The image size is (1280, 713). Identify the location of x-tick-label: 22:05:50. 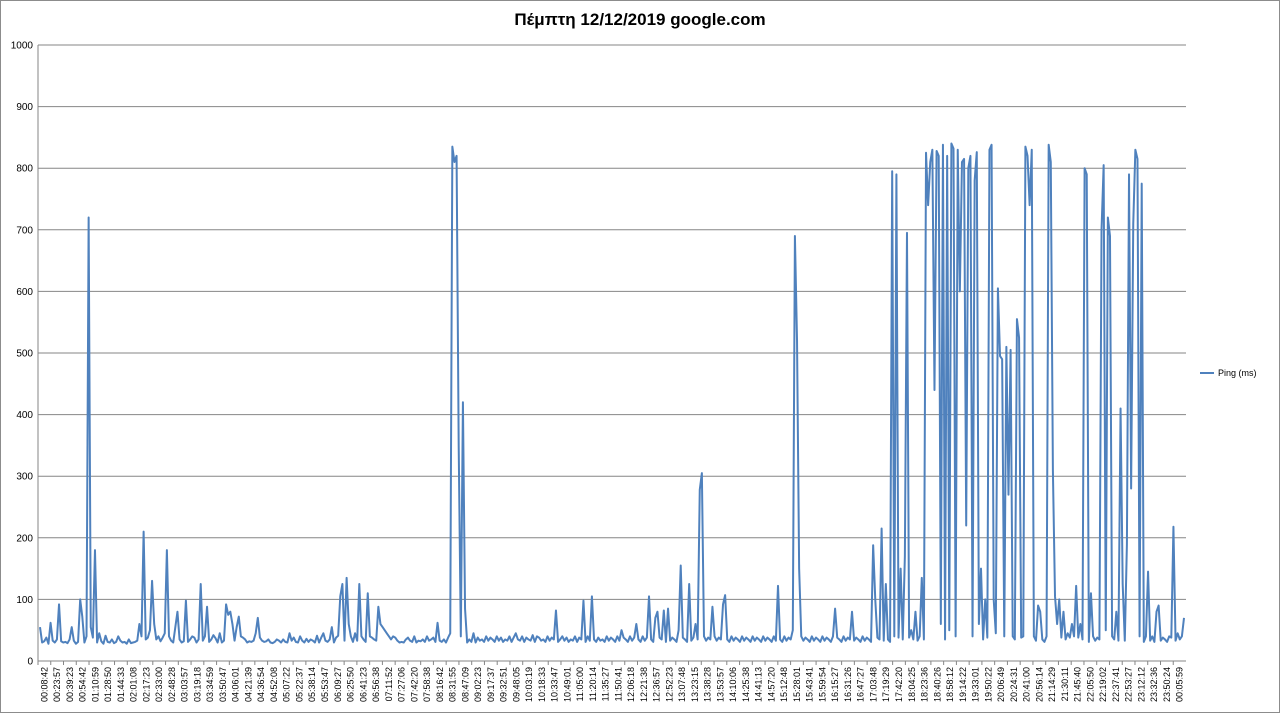
(1090, 684).